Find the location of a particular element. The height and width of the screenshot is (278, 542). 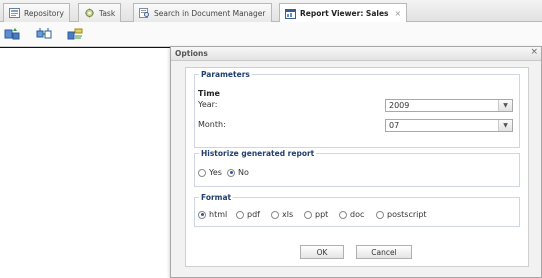

refresh-report-button is located at coordinates (12, 34).